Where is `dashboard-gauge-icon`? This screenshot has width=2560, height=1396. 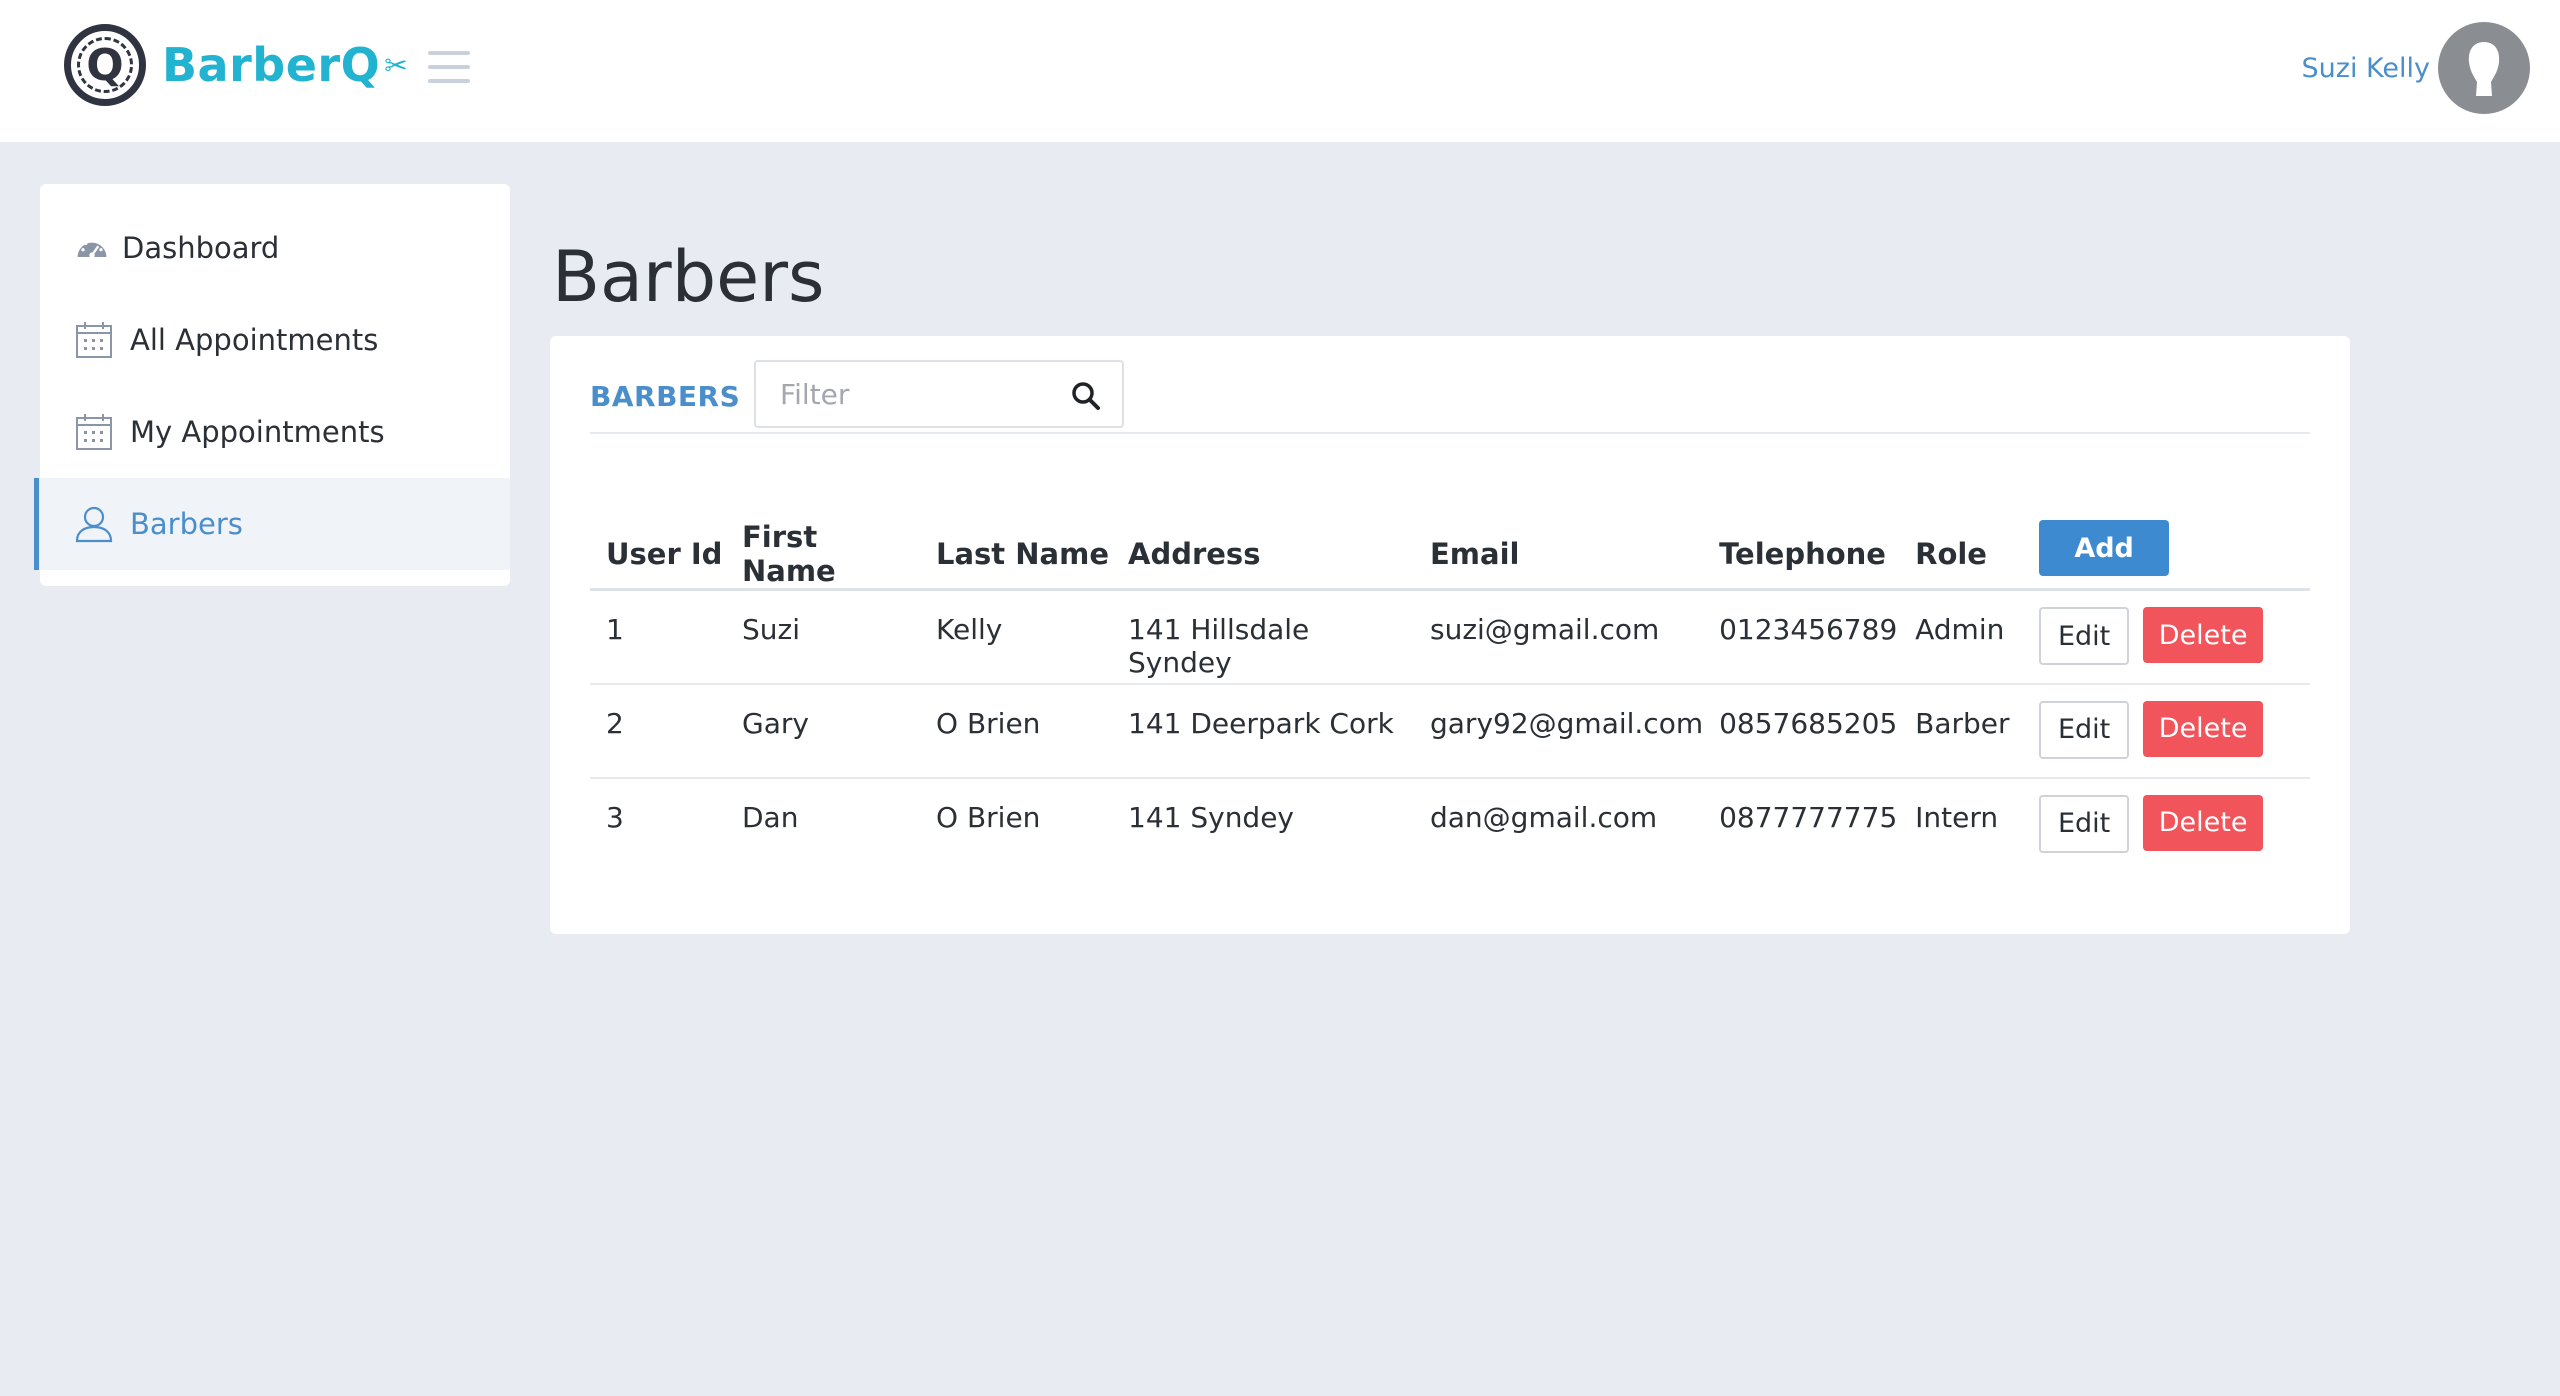
dashboard-gauge-icon is located at coordinates (92, 248).